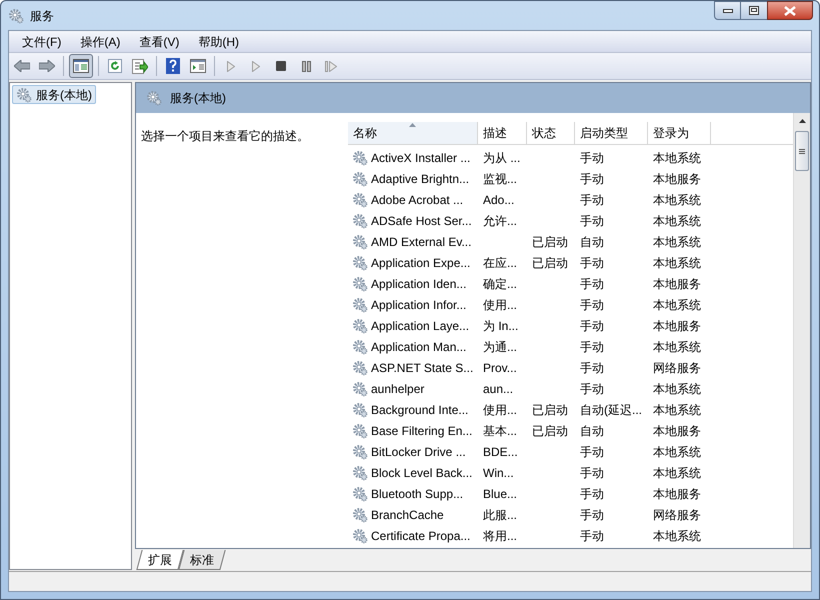 This screenshot has width=820, height=600. What do you see at coordinates (159, 41) in the screenshot?
I see `menu-item: 查看(V)` at bounding box center [159, 41].